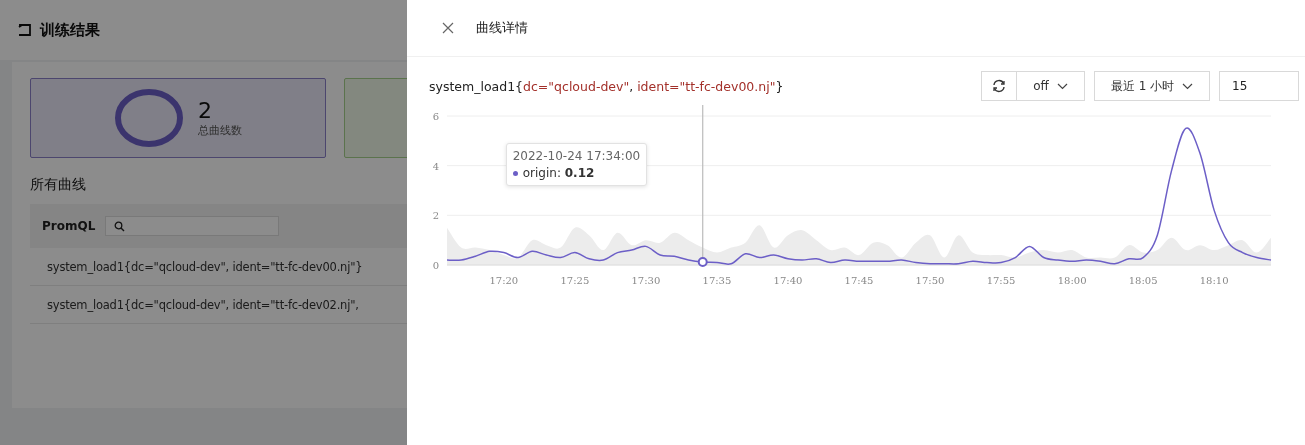 The image size is (1305, 445). Describe the element at coordinates (203, 304) in the screenshot. I see `table-cell: system_load1{dc="qcloud-dev", ident="tt-fc-dev02.nj",` at that location.